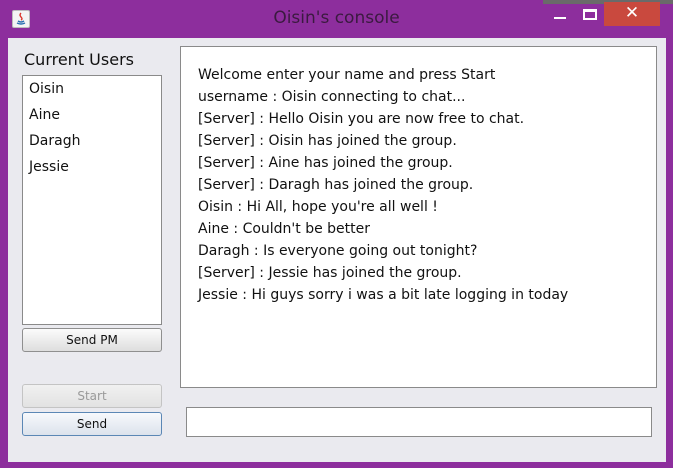 The width and height of the screenshot is (673, 468). I want to click on message-input, so click(419, 422).